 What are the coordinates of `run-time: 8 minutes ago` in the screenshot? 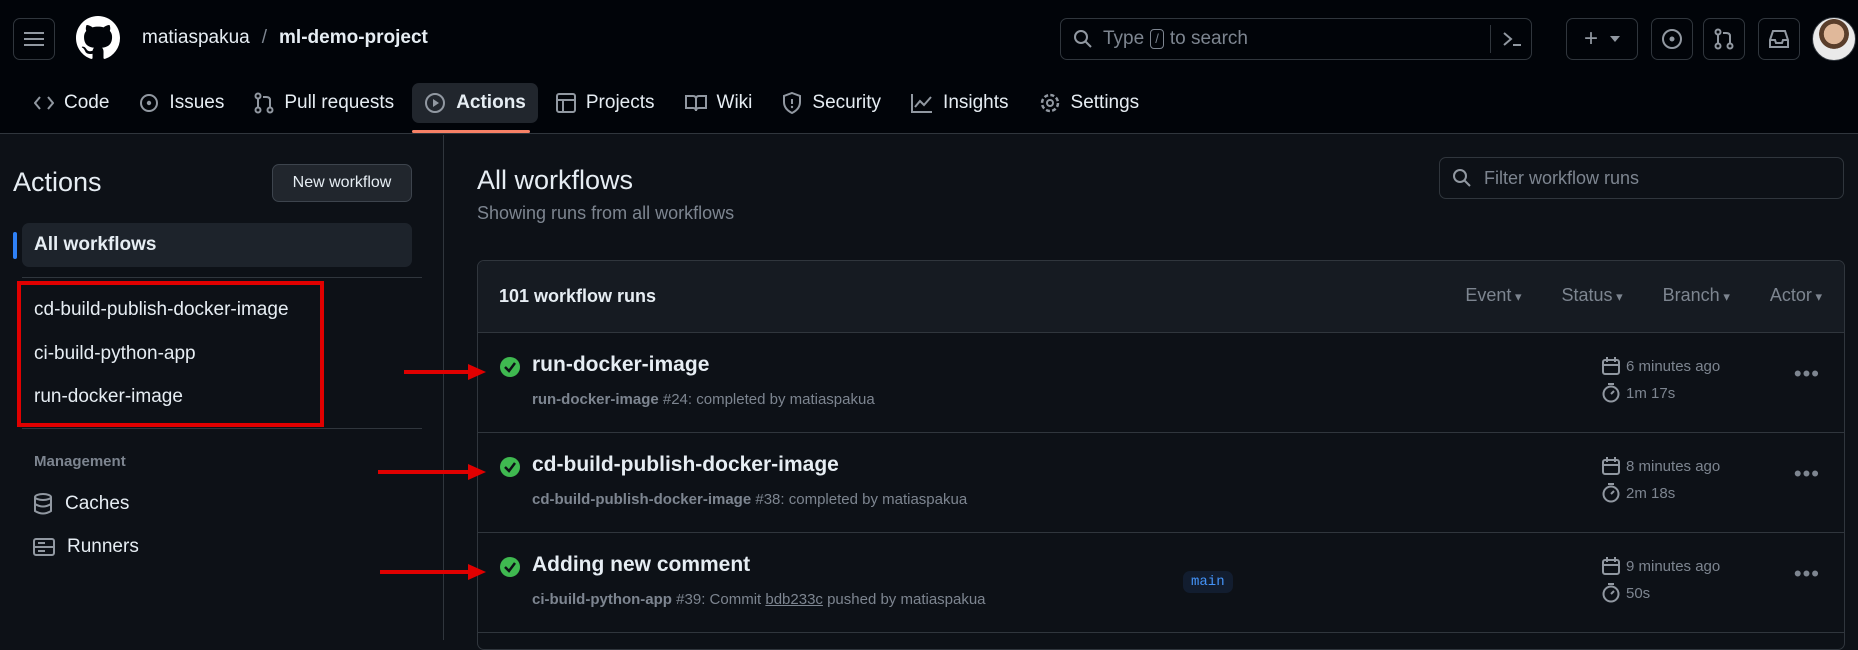 It's located at (1661, 466).